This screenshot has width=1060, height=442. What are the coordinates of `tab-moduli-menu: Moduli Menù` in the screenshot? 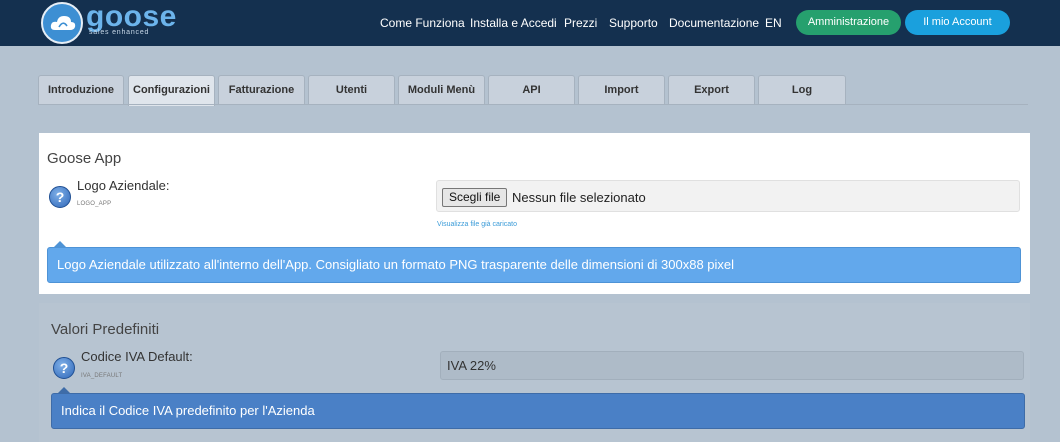 It's located at (441, 90).